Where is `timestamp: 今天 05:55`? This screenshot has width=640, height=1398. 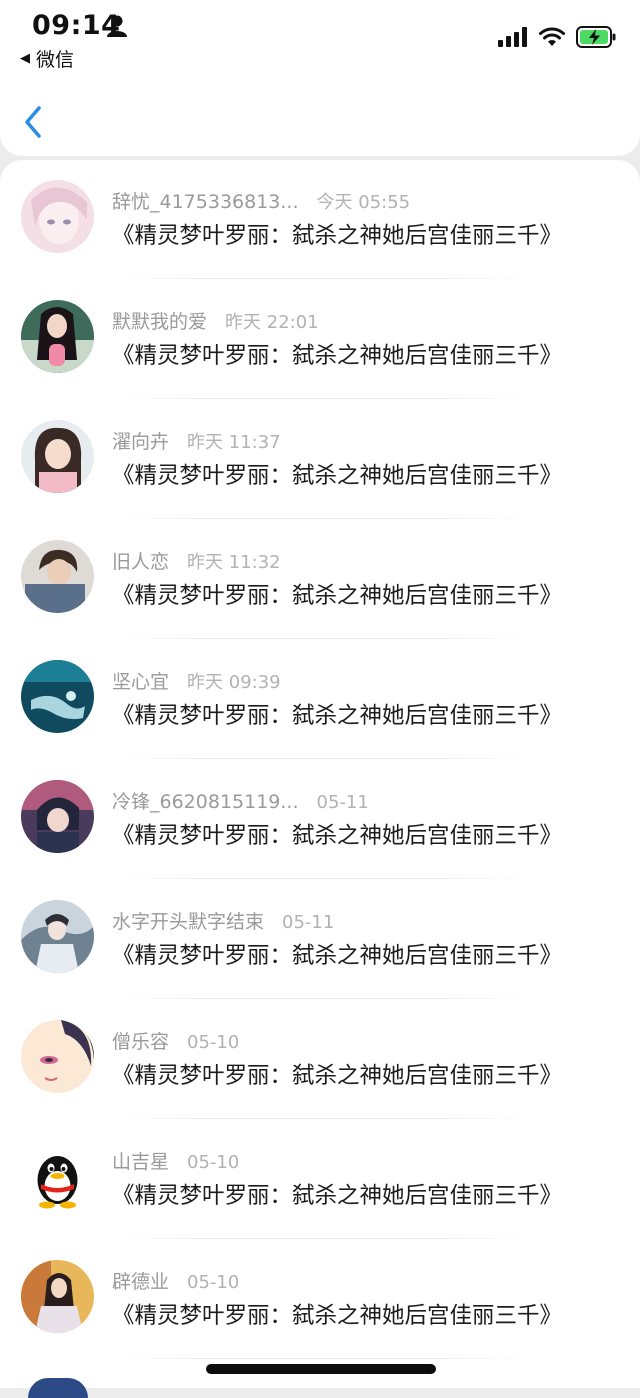
timestamp: 今天 05:55 is located at coordinates (363, 202).